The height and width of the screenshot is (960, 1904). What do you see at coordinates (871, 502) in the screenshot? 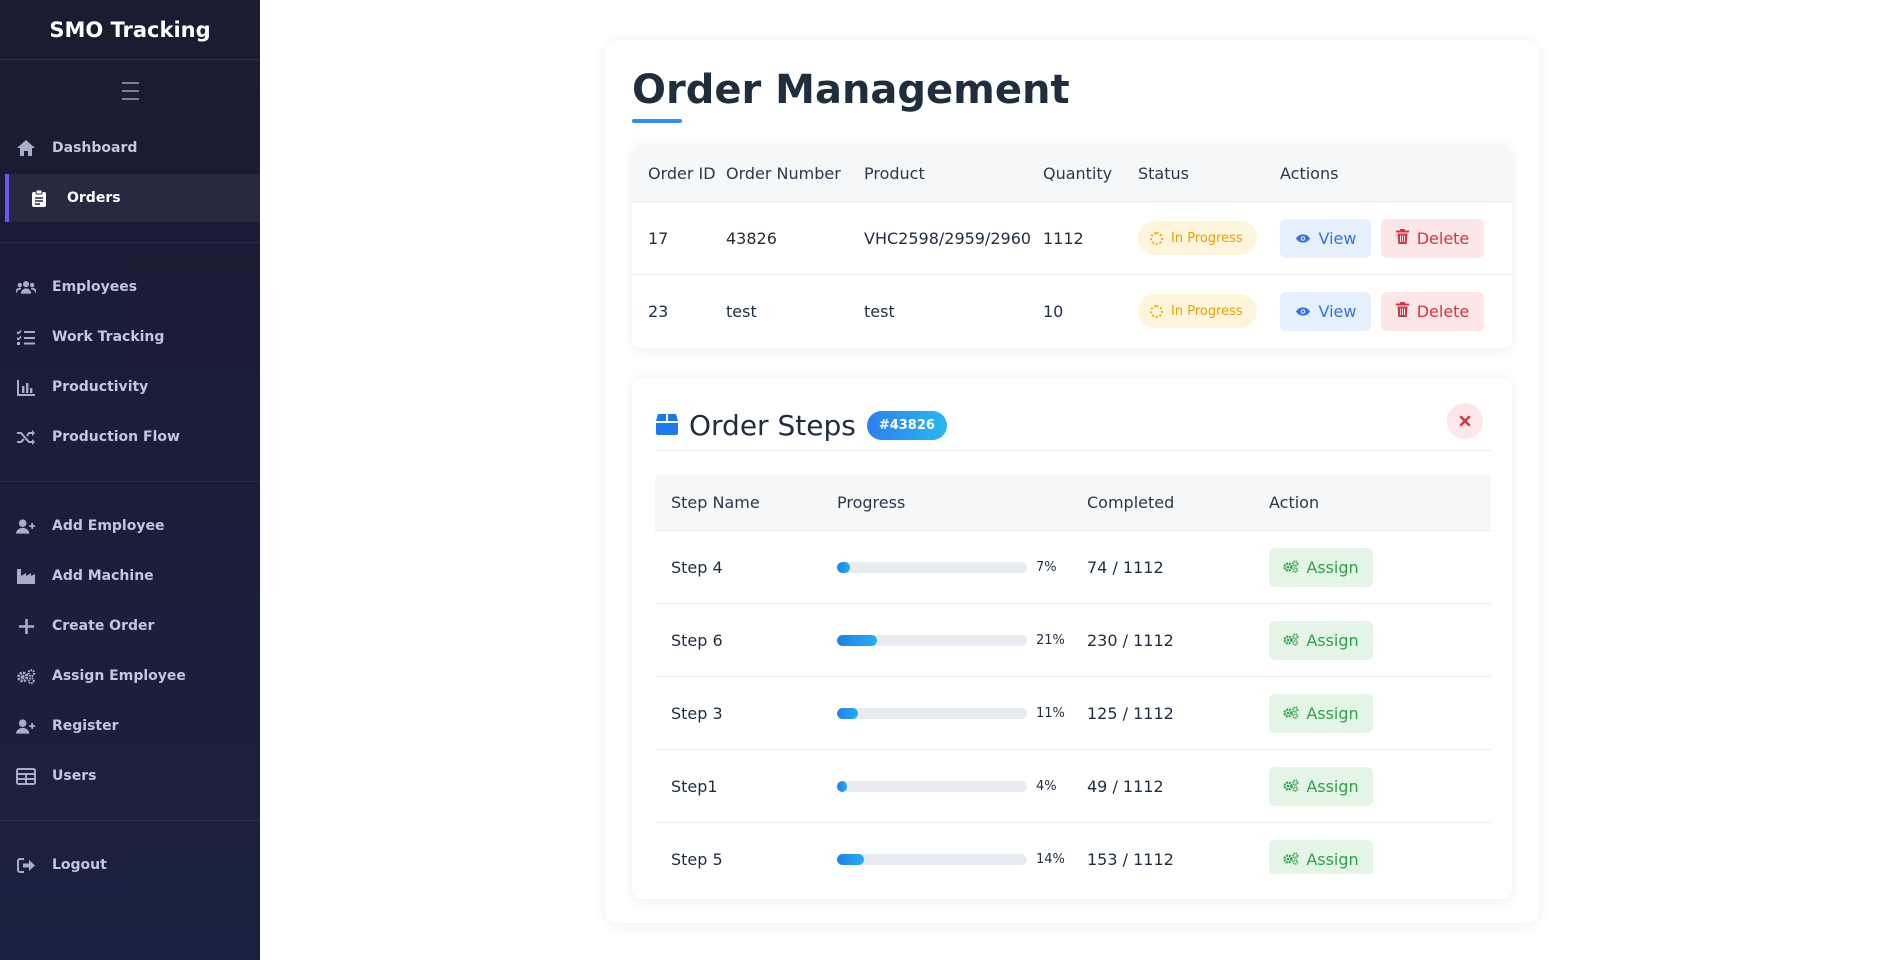
I see `column-header: Progress` at bounding box center [871, 502].